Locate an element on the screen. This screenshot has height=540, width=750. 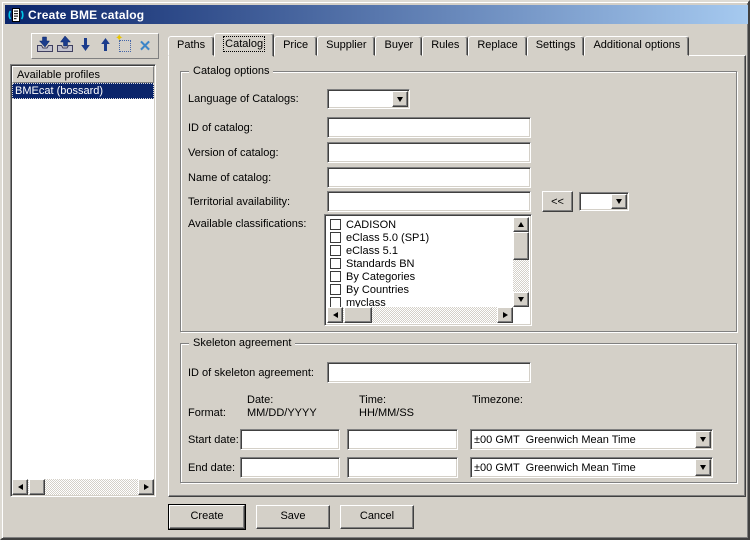
import-profile-button is located at coordinates (45, 46).